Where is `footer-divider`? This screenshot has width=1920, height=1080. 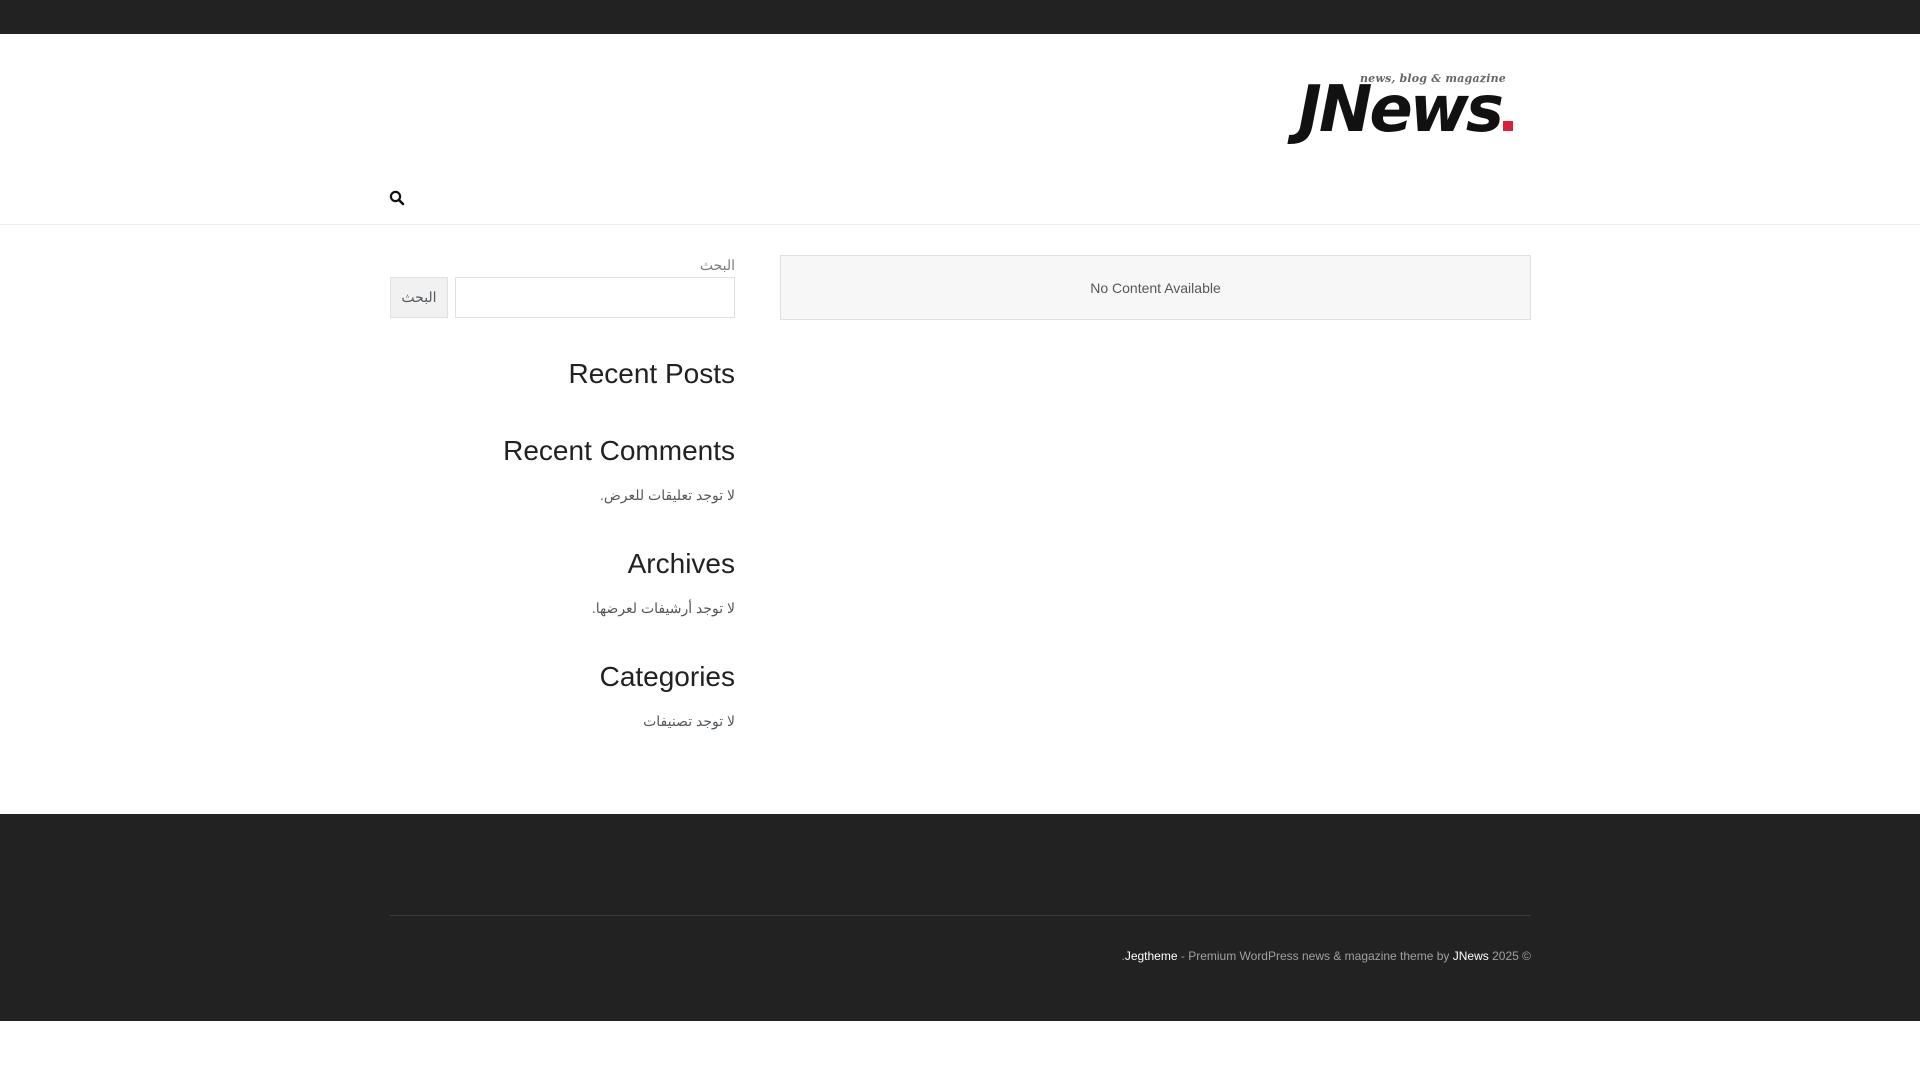 footer-divider is located at coordinates (960, 915).